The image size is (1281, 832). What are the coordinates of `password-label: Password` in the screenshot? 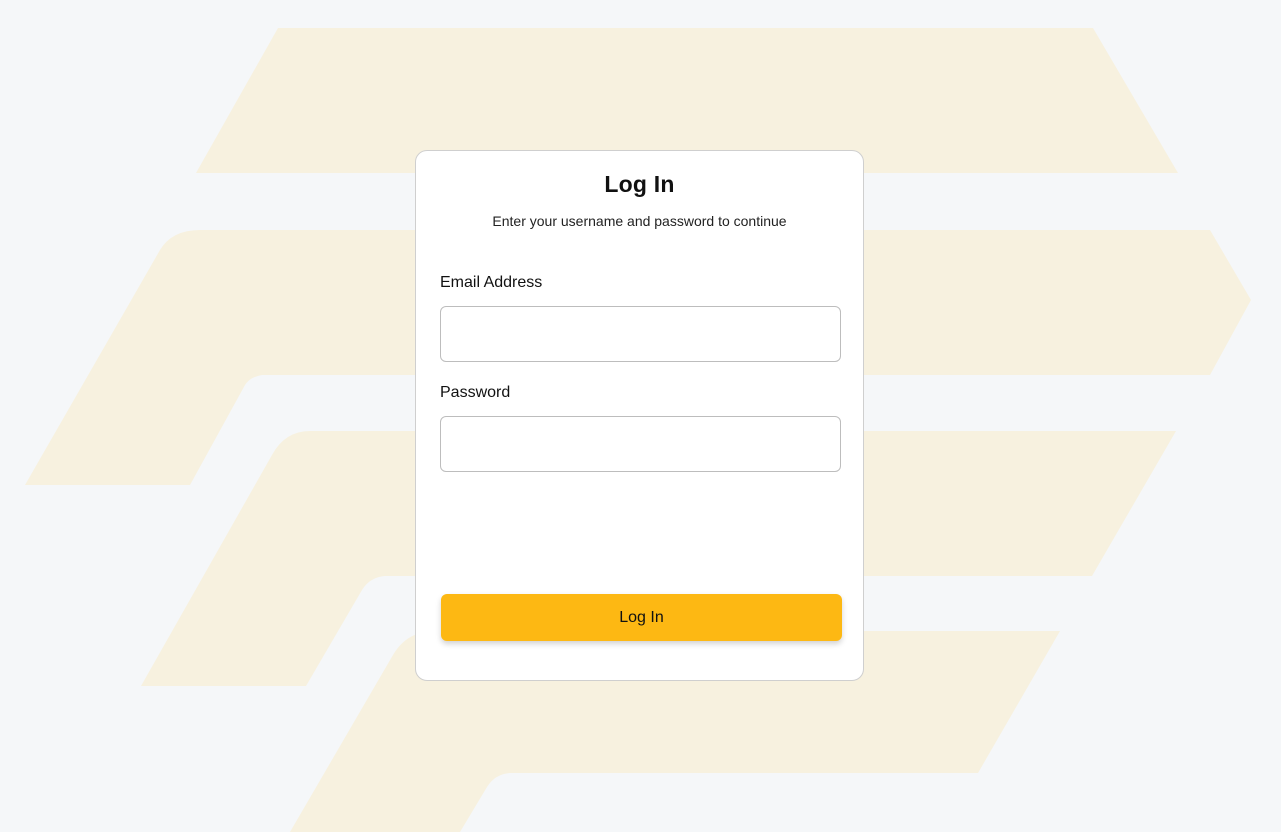 It's located at (475, 392).